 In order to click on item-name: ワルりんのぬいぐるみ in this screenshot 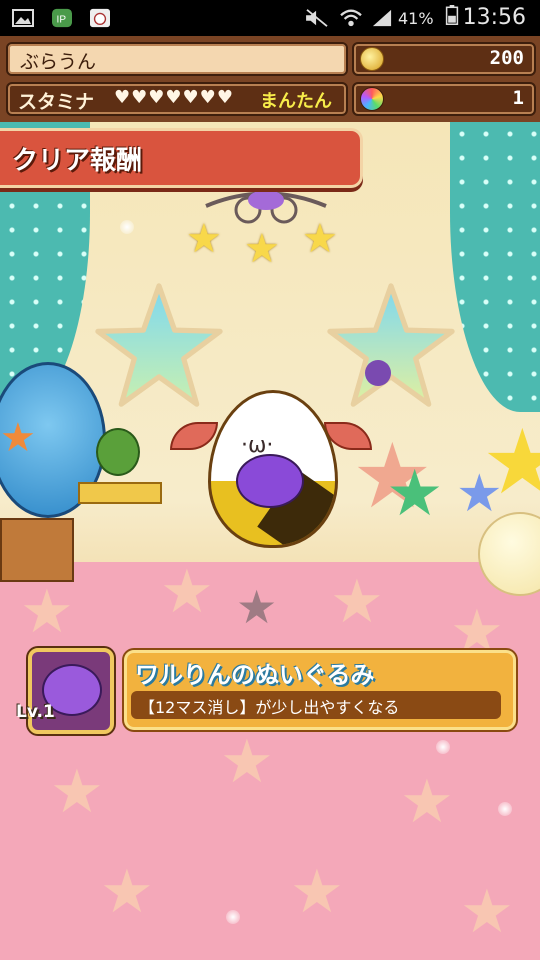, I will do `click(255, 675)`.